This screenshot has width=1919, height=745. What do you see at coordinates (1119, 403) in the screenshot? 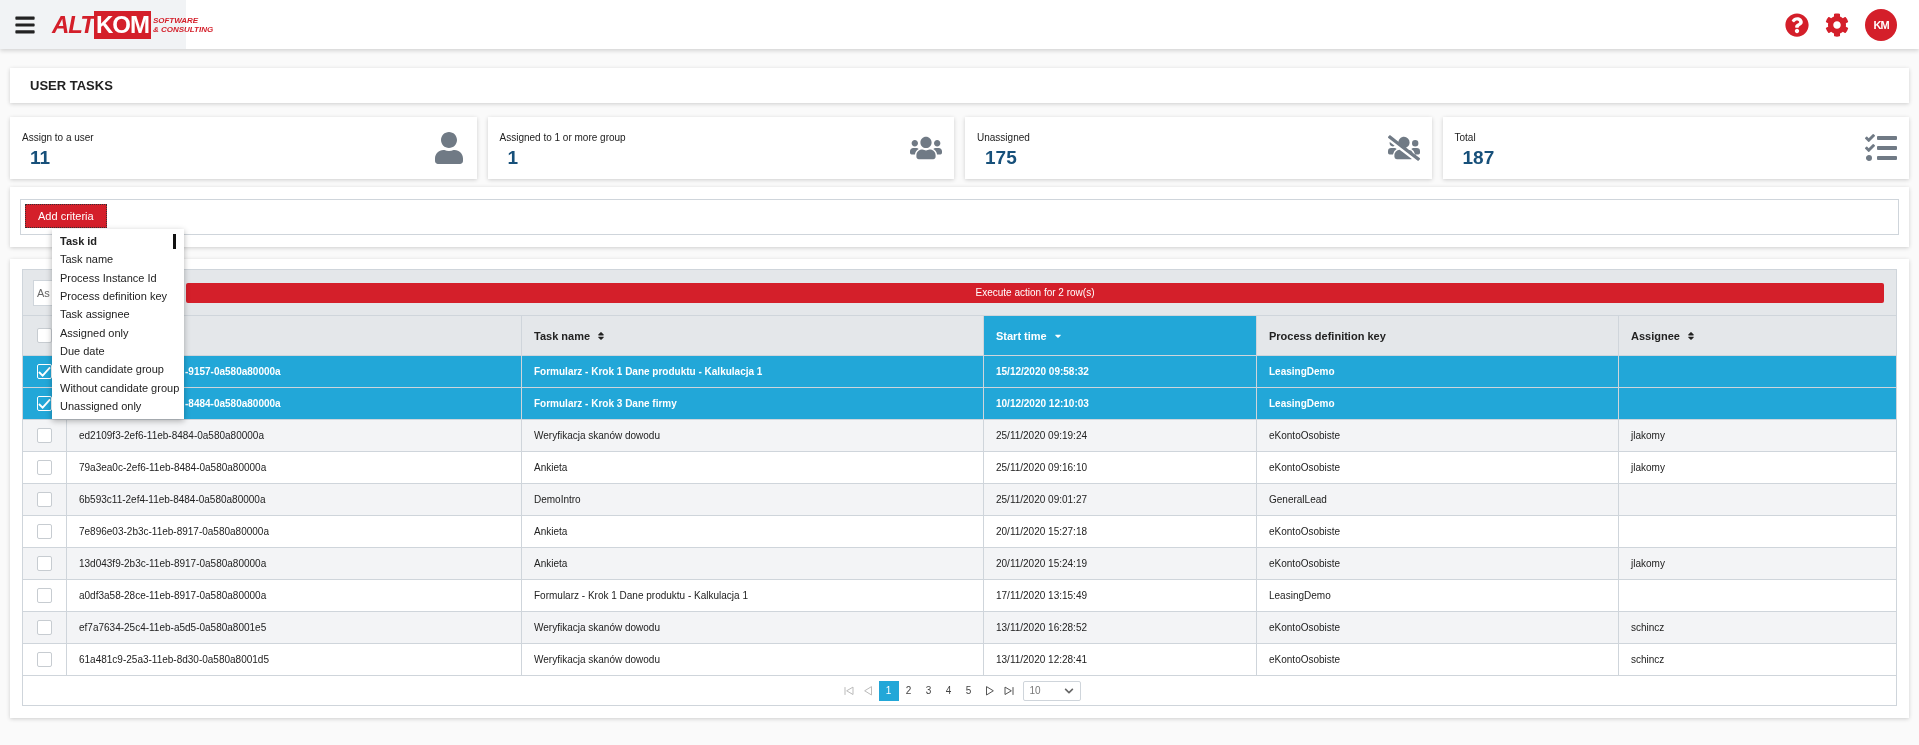
I see `table-cell: 10/12/2020 12:10:03` at bounding box center [1119, 403].